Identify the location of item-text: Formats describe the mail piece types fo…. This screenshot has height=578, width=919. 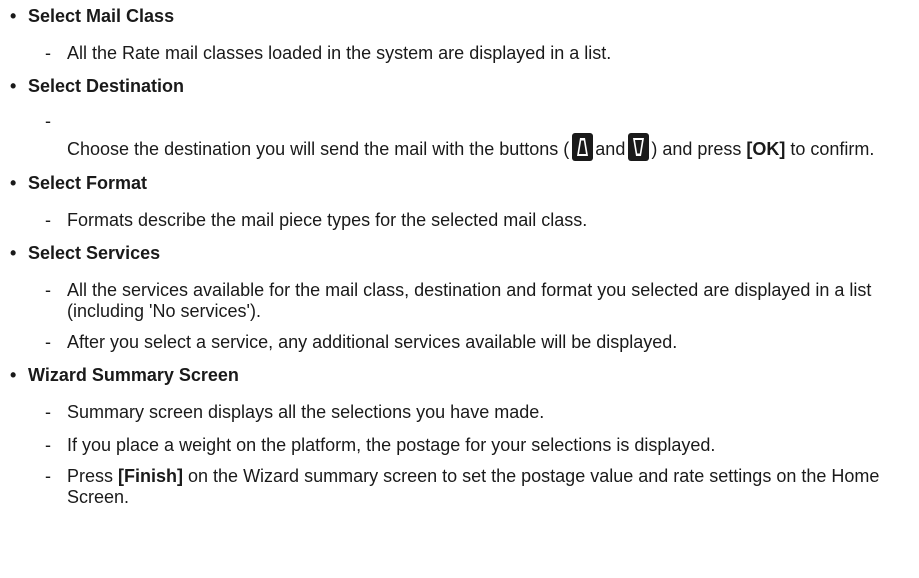
(327, 220).